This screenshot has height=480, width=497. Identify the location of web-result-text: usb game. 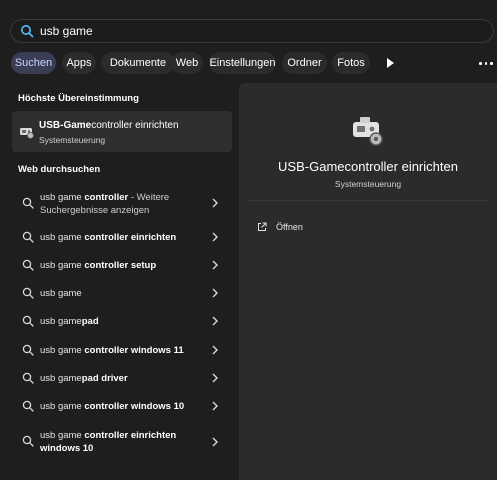
(61, 293).